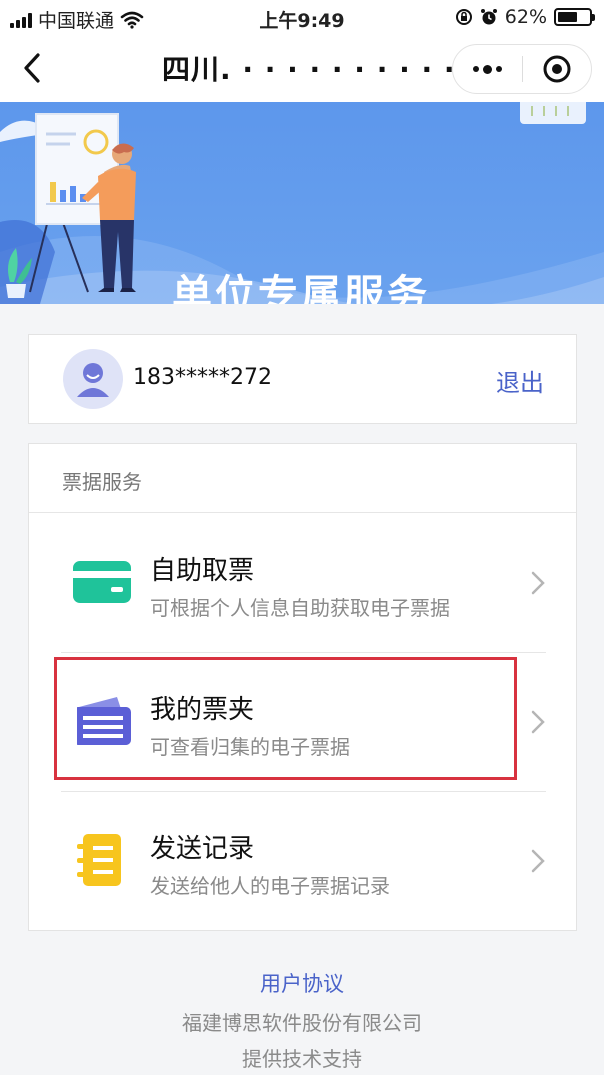 This screenshot has height=1075, width=604. I want to click on battery-icon, so click(574, 17).